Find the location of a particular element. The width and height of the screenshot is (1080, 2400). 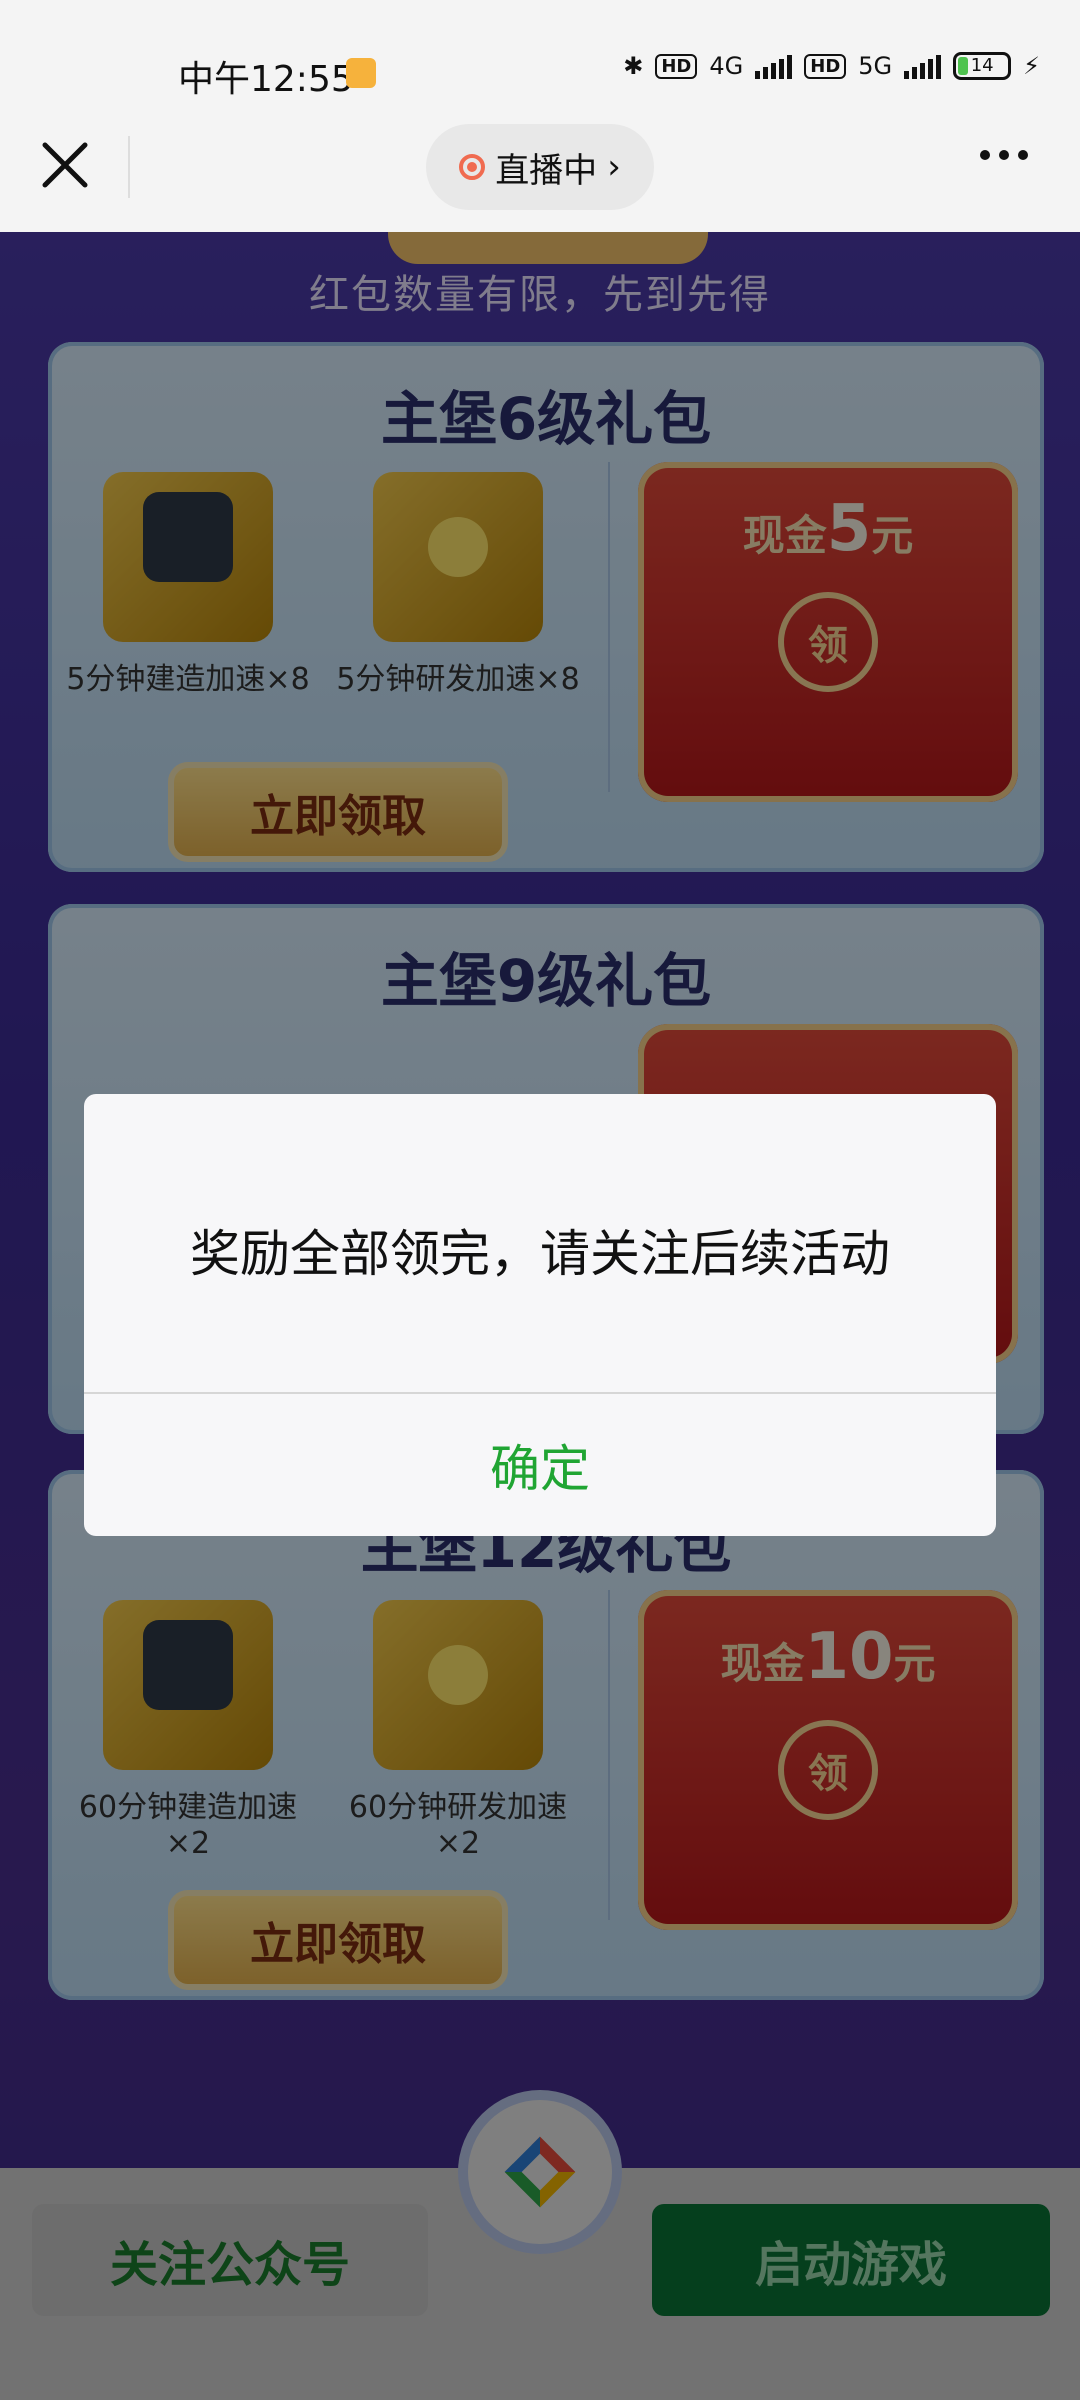

nav-divider is located at coordinates (129, 167).